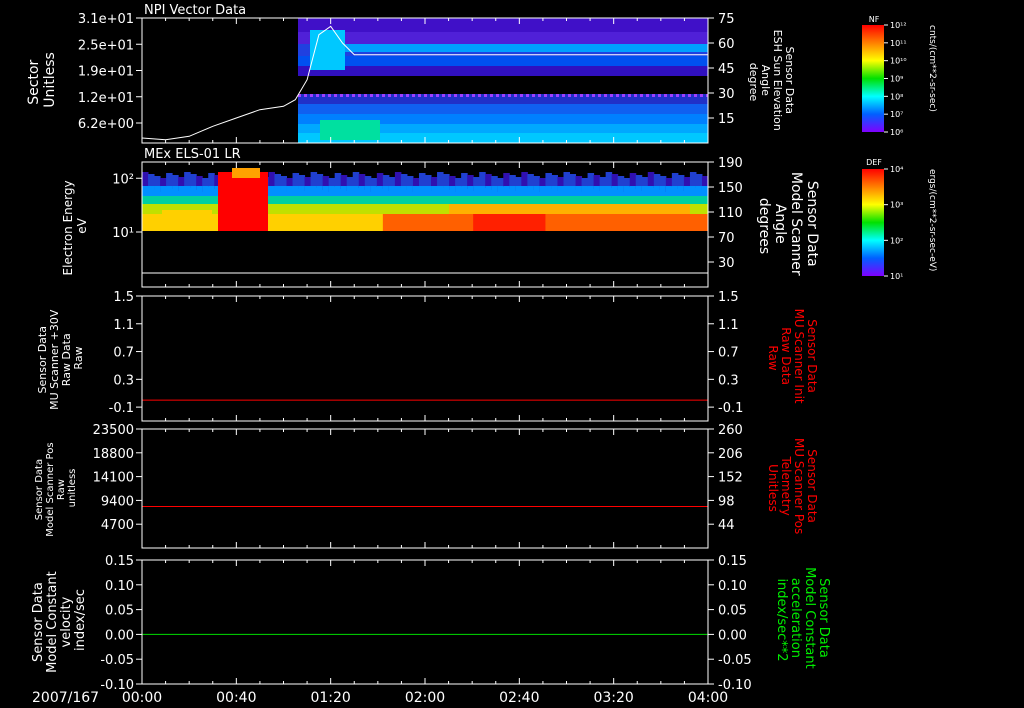 This screenshot has width=1024, height=708. Describe the element at coordinates (726, 119) in the screenshot. I see `y-tick-label: 15` at that location.